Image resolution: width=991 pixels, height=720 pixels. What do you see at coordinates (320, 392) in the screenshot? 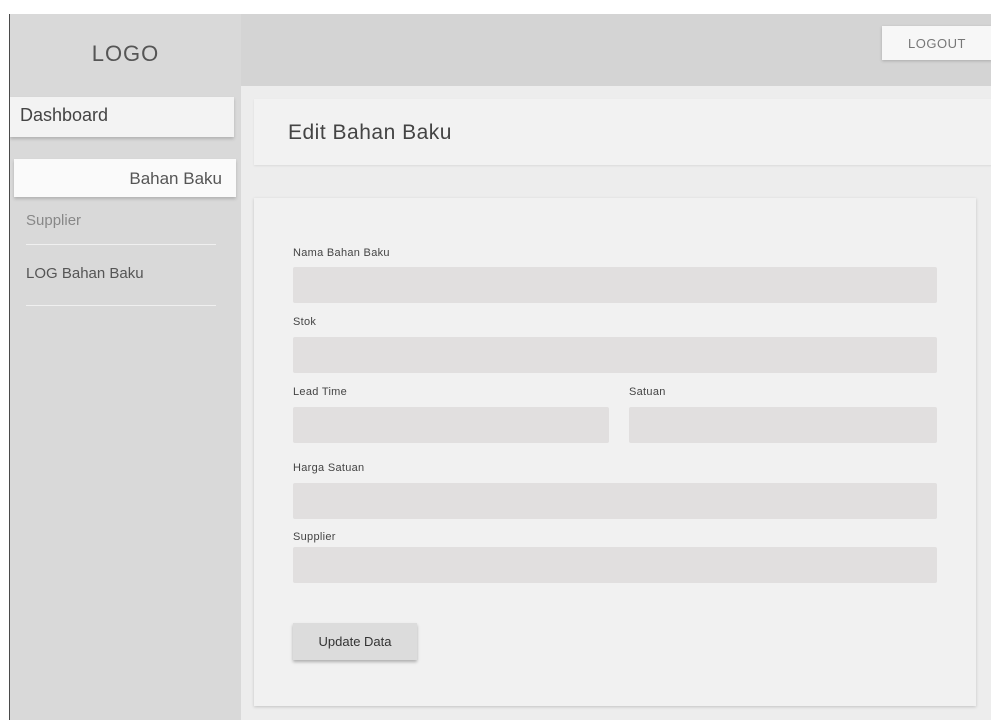
I see `lead-time-label: Lead Time` at bounding box center [320, 392].